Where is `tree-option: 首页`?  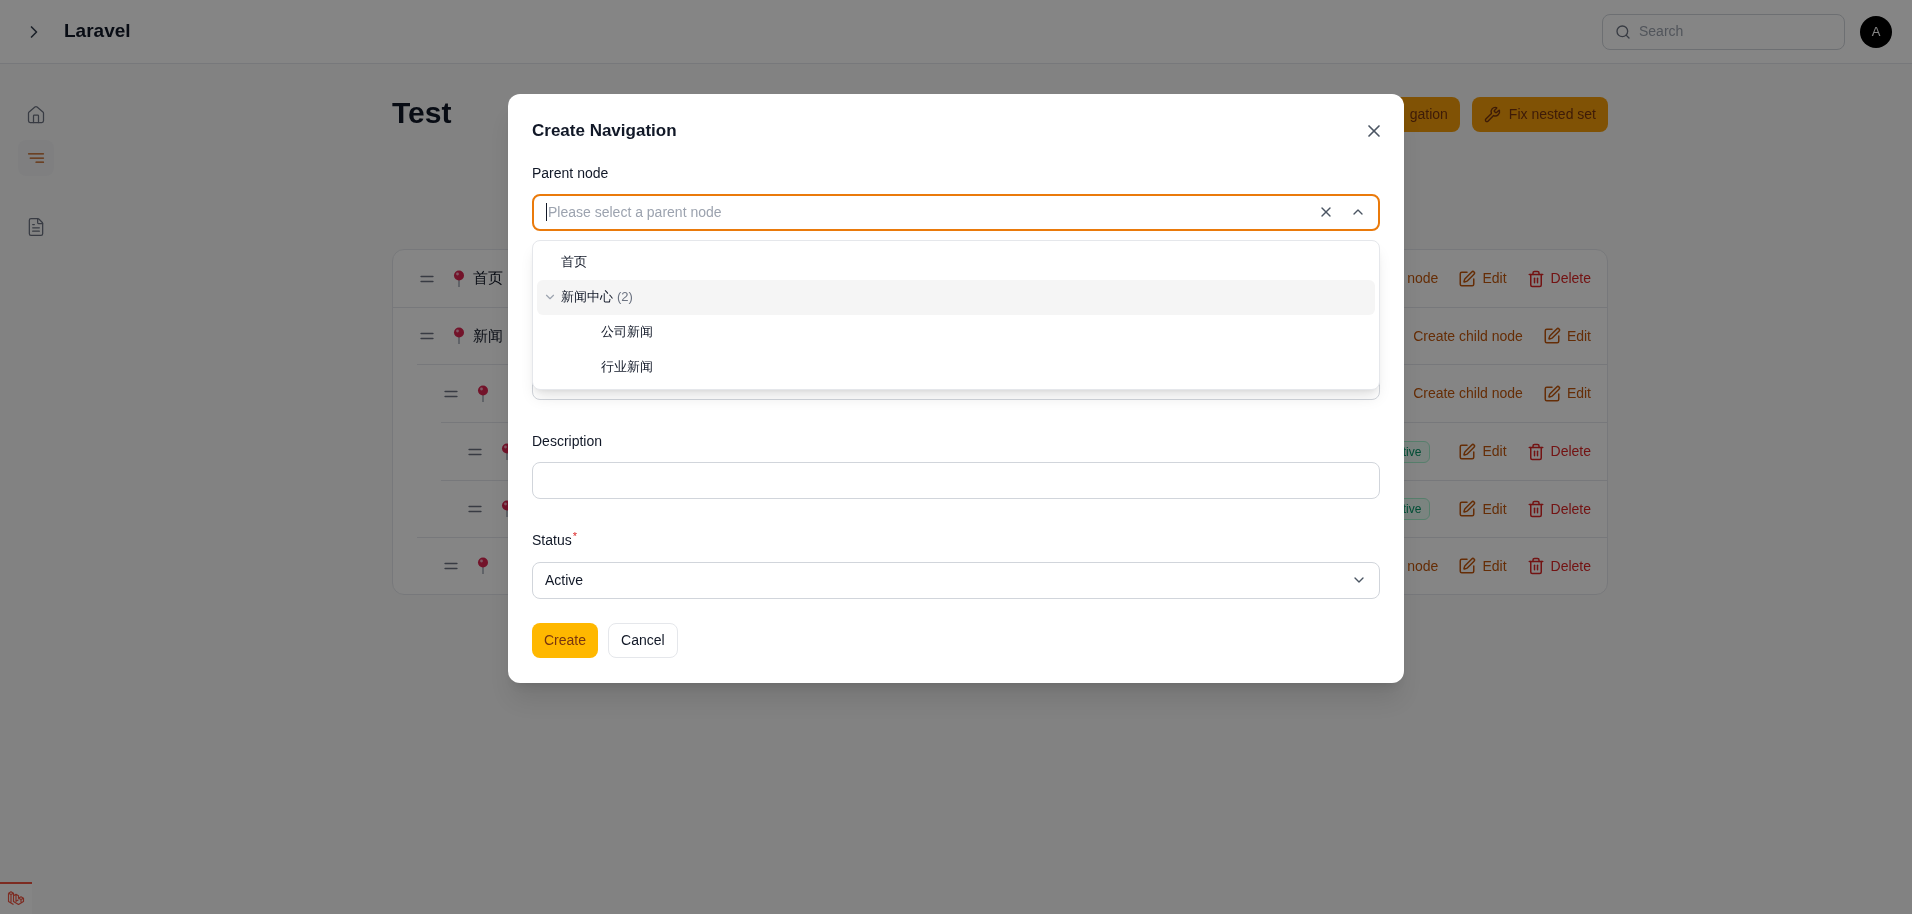 tree-option: 首页 is located at coordinates (956, 262).